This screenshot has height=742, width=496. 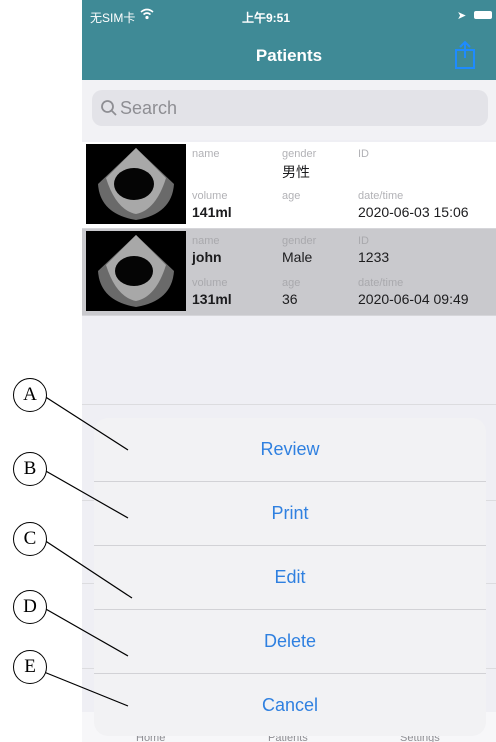 What do you see at coordinates (30, 607) in the screenshot?
I see `callout-d: D` at bounding box center [30, 607].